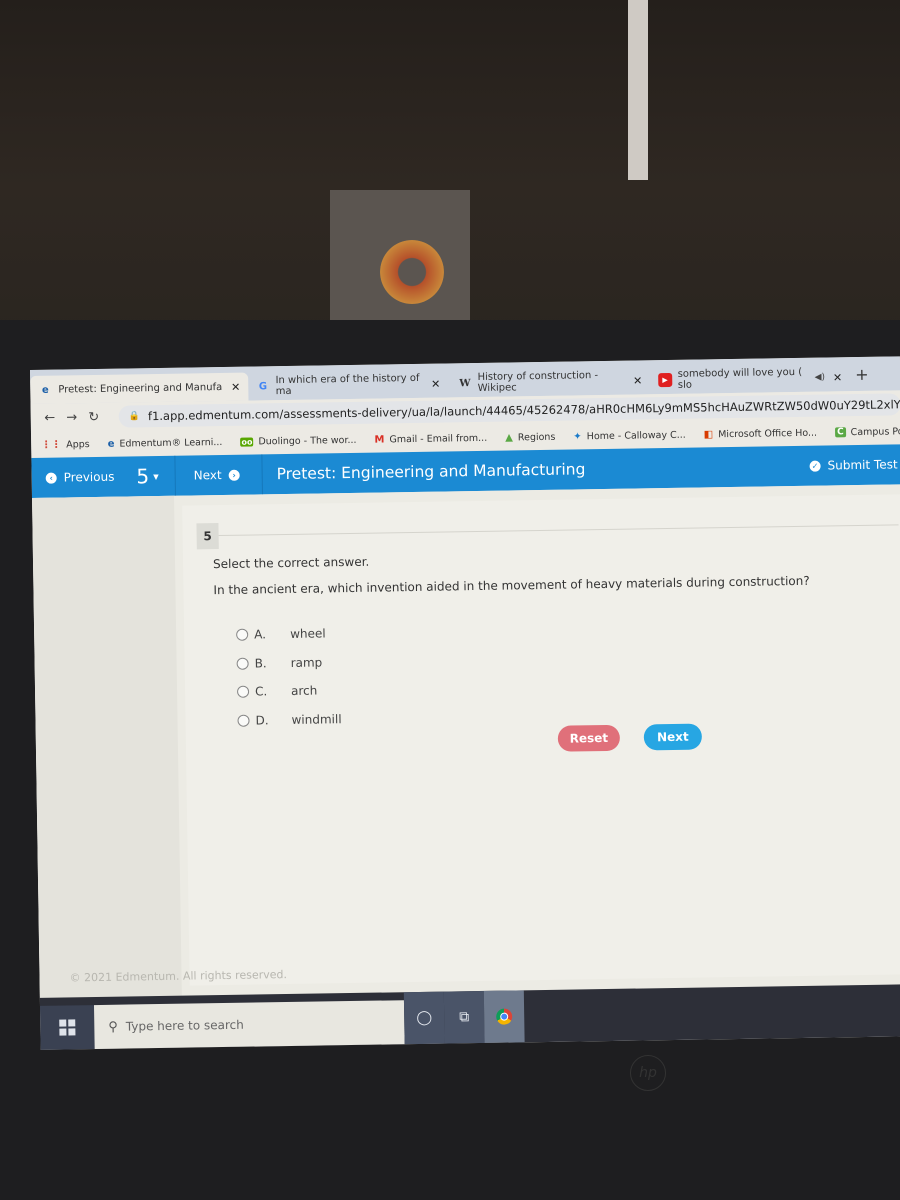 This screenshot has width=900, height=1200. Describe the element at coordinates (291, 563) in the screenshot. I see `question-instruction: Select the correct answer.` at that location.